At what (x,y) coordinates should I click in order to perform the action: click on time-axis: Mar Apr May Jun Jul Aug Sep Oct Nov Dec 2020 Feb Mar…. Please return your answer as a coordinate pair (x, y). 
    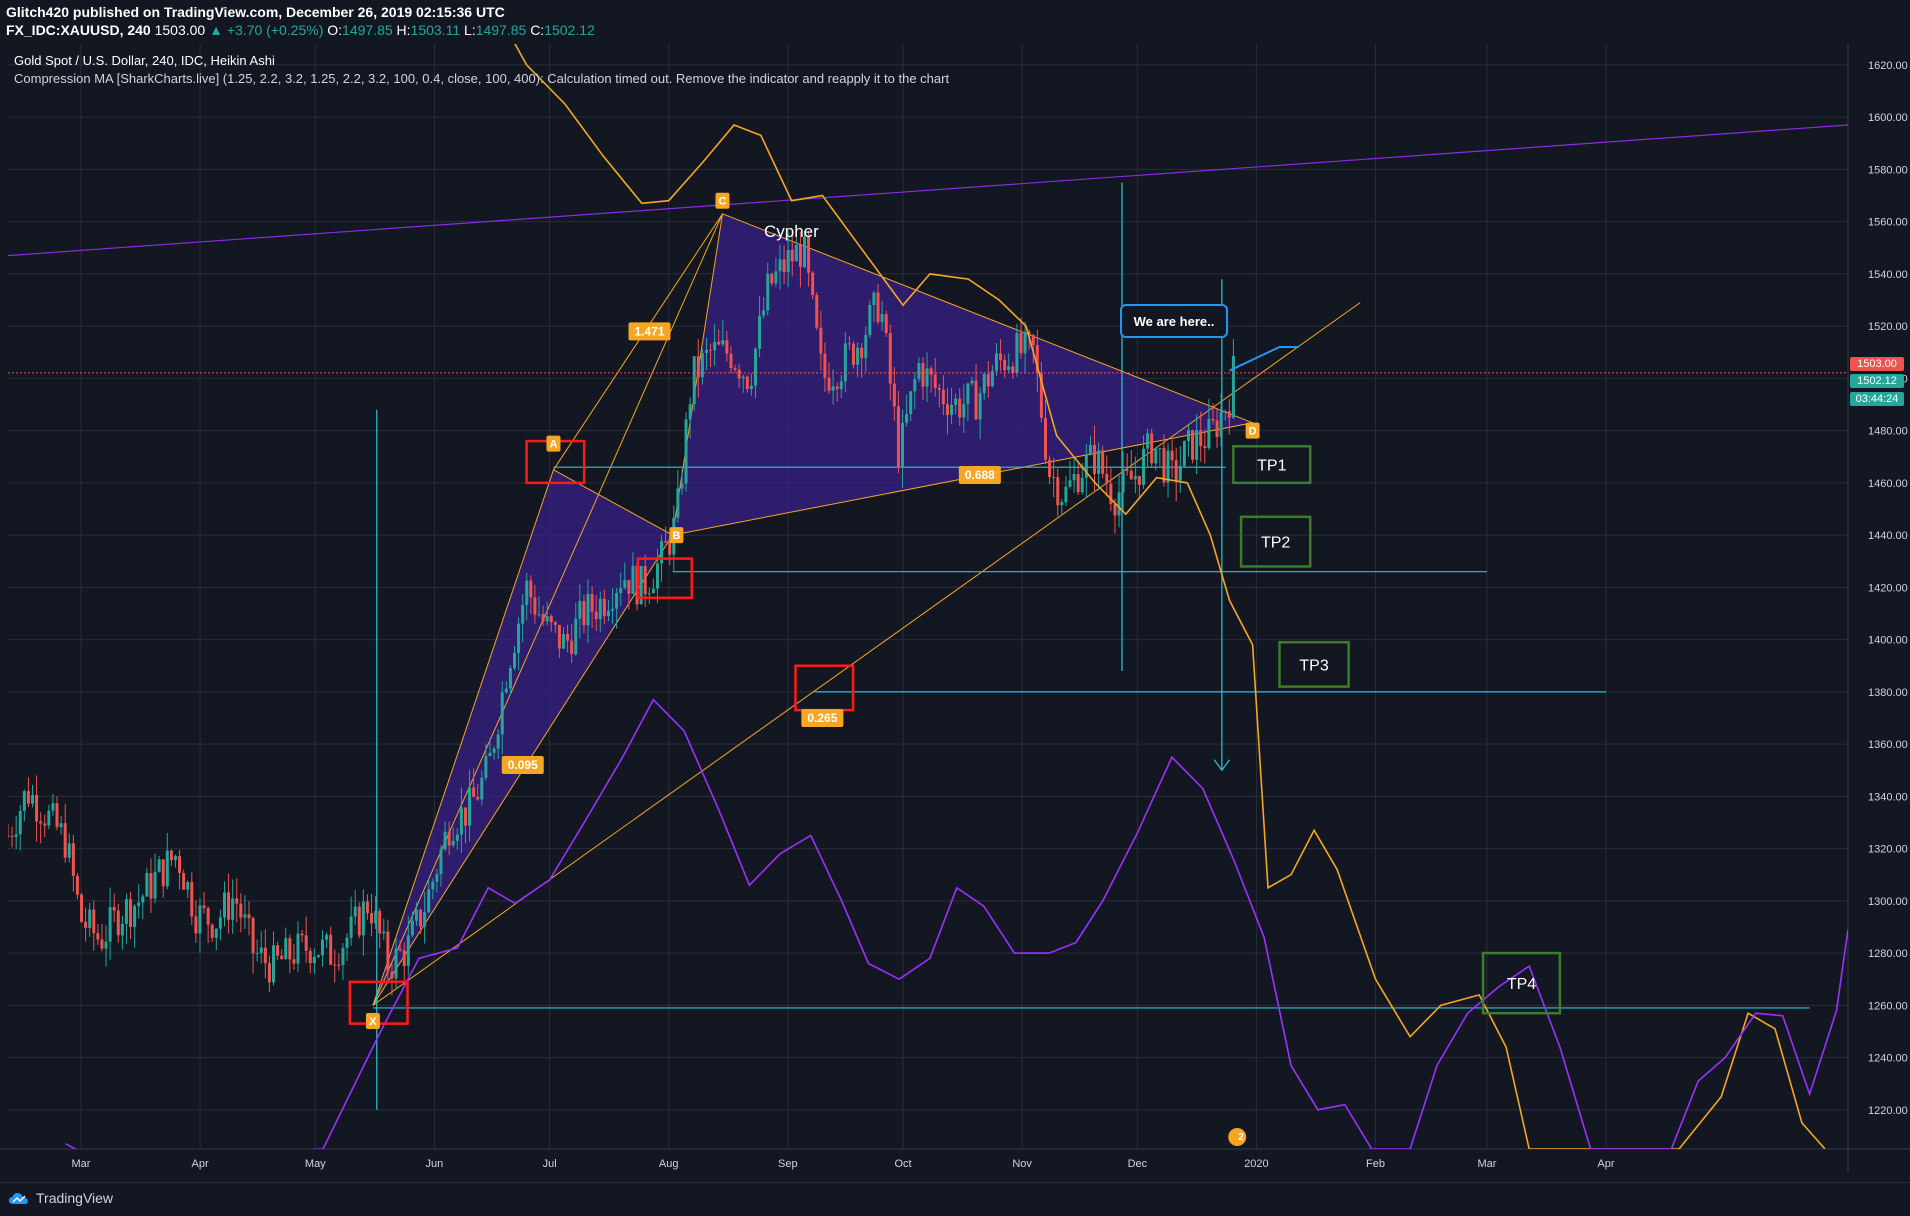
    Looking at the image, I should click on (843, 1164).